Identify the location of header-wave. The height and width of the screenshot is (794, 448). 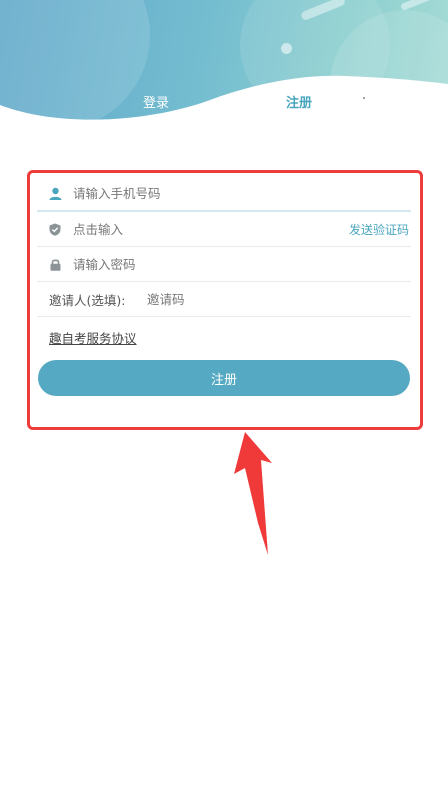
(224, 107).